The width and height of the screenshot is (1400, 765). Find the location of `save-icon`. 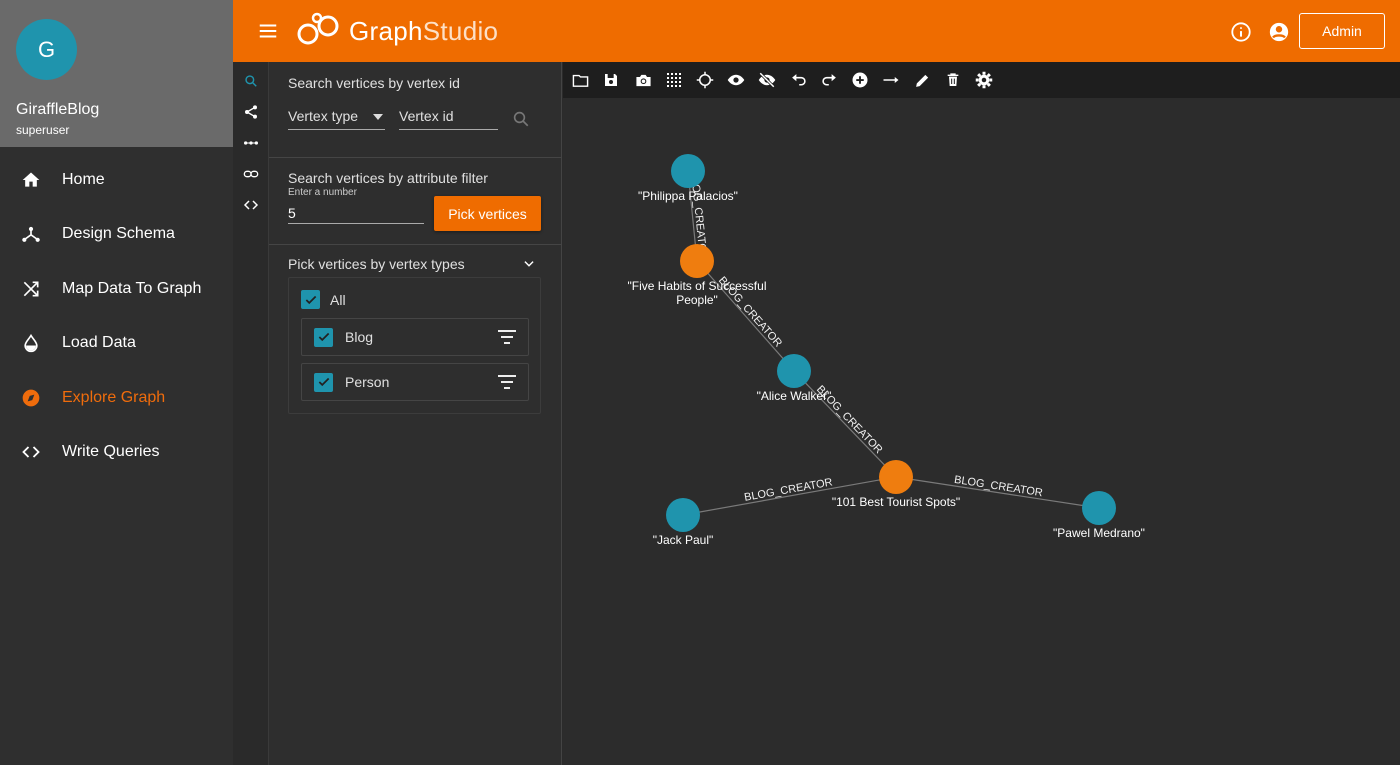

save-icon is located at coordinates (611, 80).